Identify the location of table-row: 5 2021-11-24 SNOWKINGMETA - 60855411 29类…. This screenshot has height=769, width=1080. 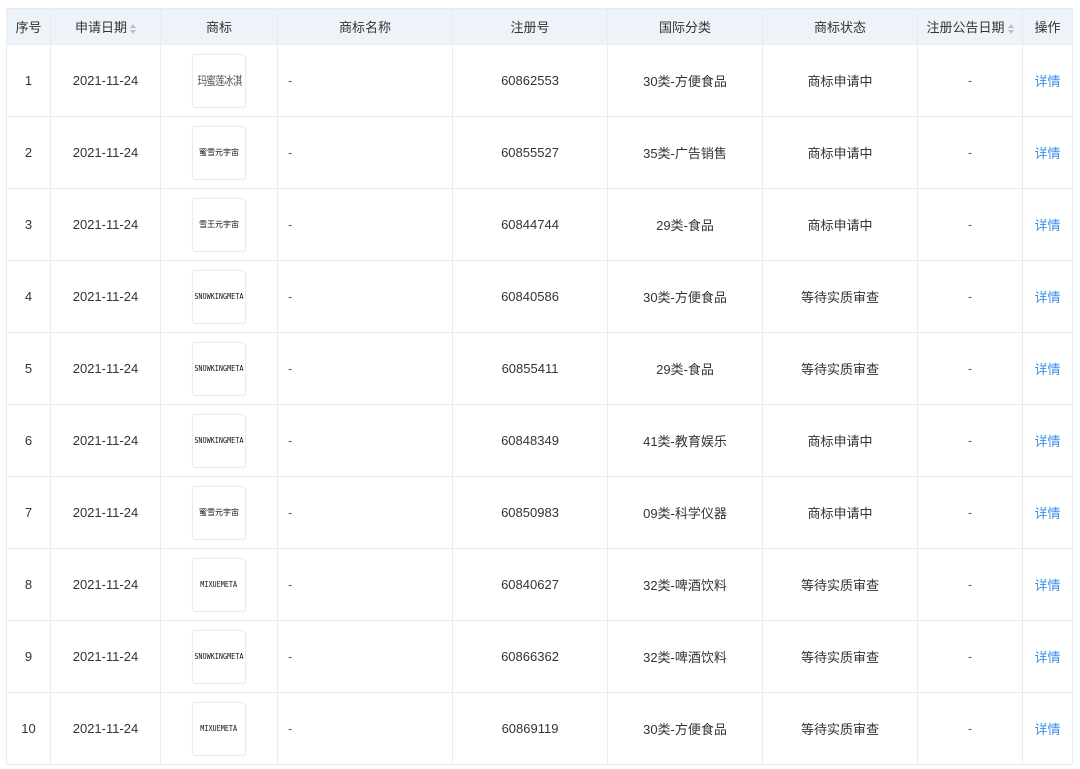
(539, 368).